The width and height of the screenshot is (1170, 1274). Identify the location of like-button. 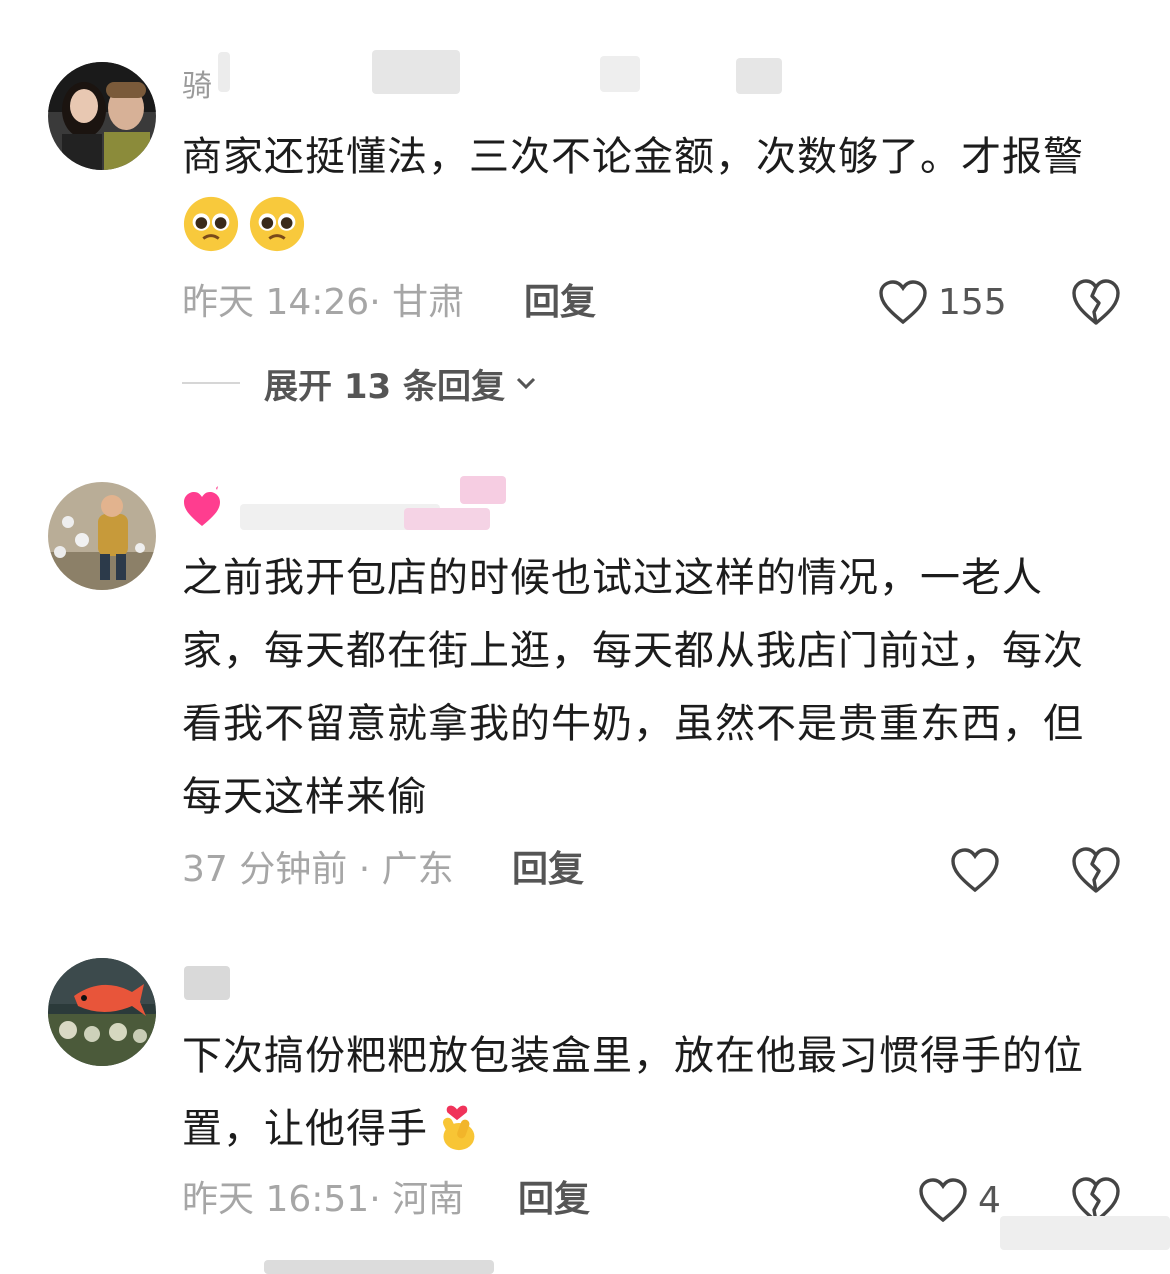
(980, 870).